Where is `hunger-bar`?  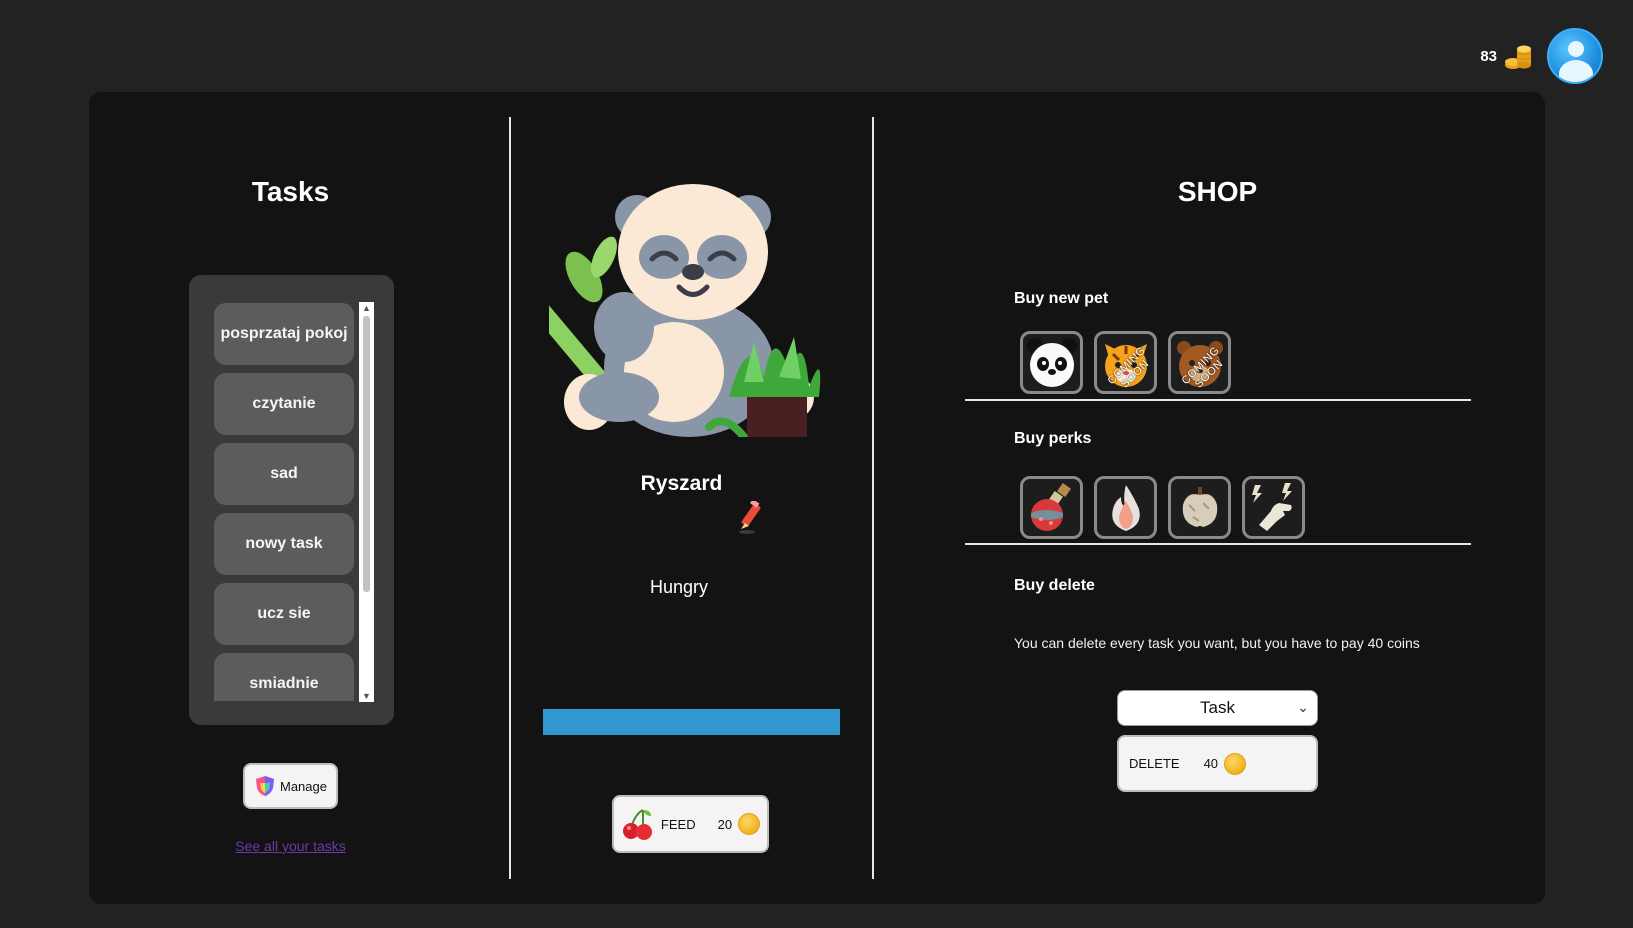
hunger-bar is located at coordinates (691, 722).